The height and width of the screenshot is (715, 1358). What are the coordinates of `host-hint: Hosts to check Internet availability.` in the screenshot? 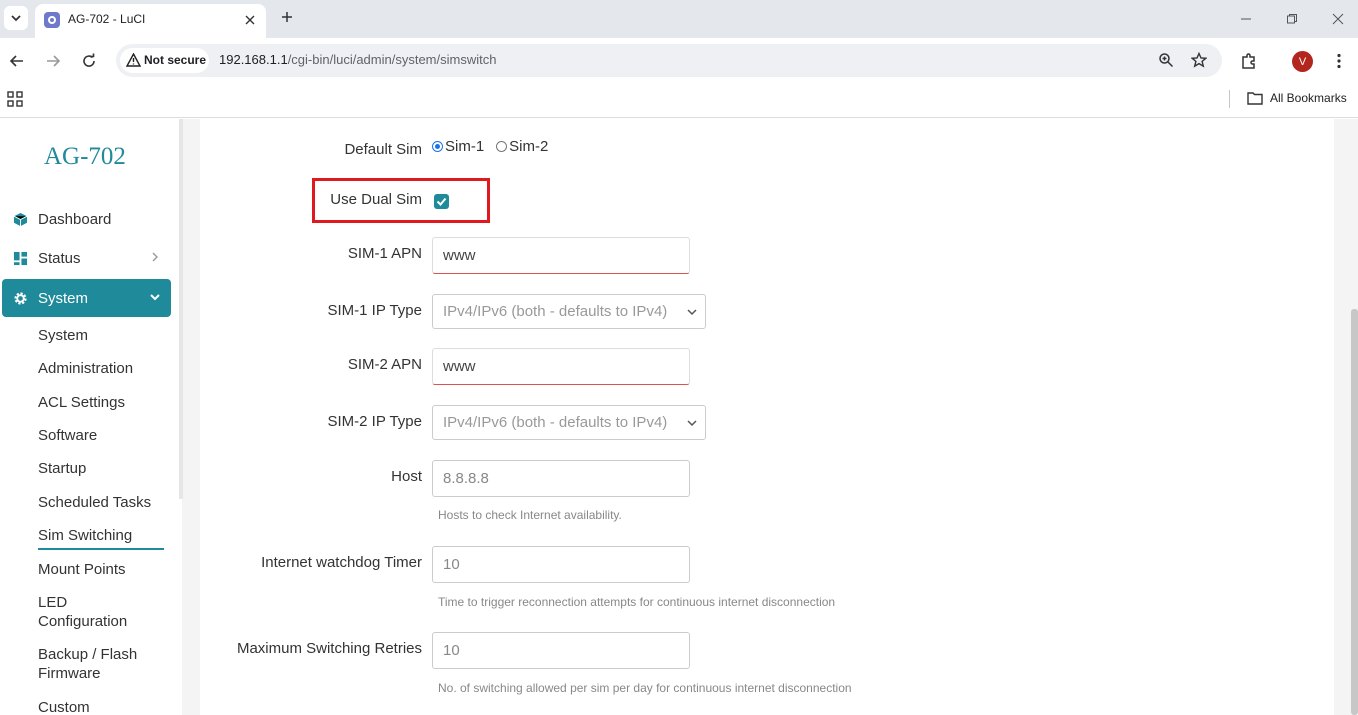 It's located at (530, 515).